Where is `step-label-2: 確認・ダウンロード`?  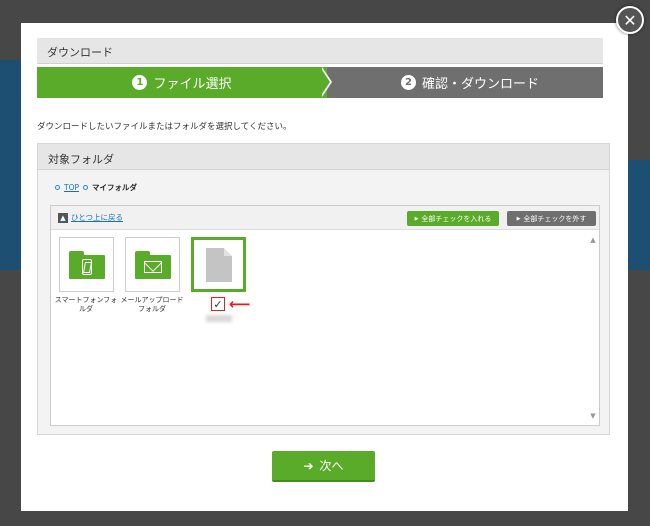
step-label-2: 確認・ダウンロード is located at coordinates (480, 84).